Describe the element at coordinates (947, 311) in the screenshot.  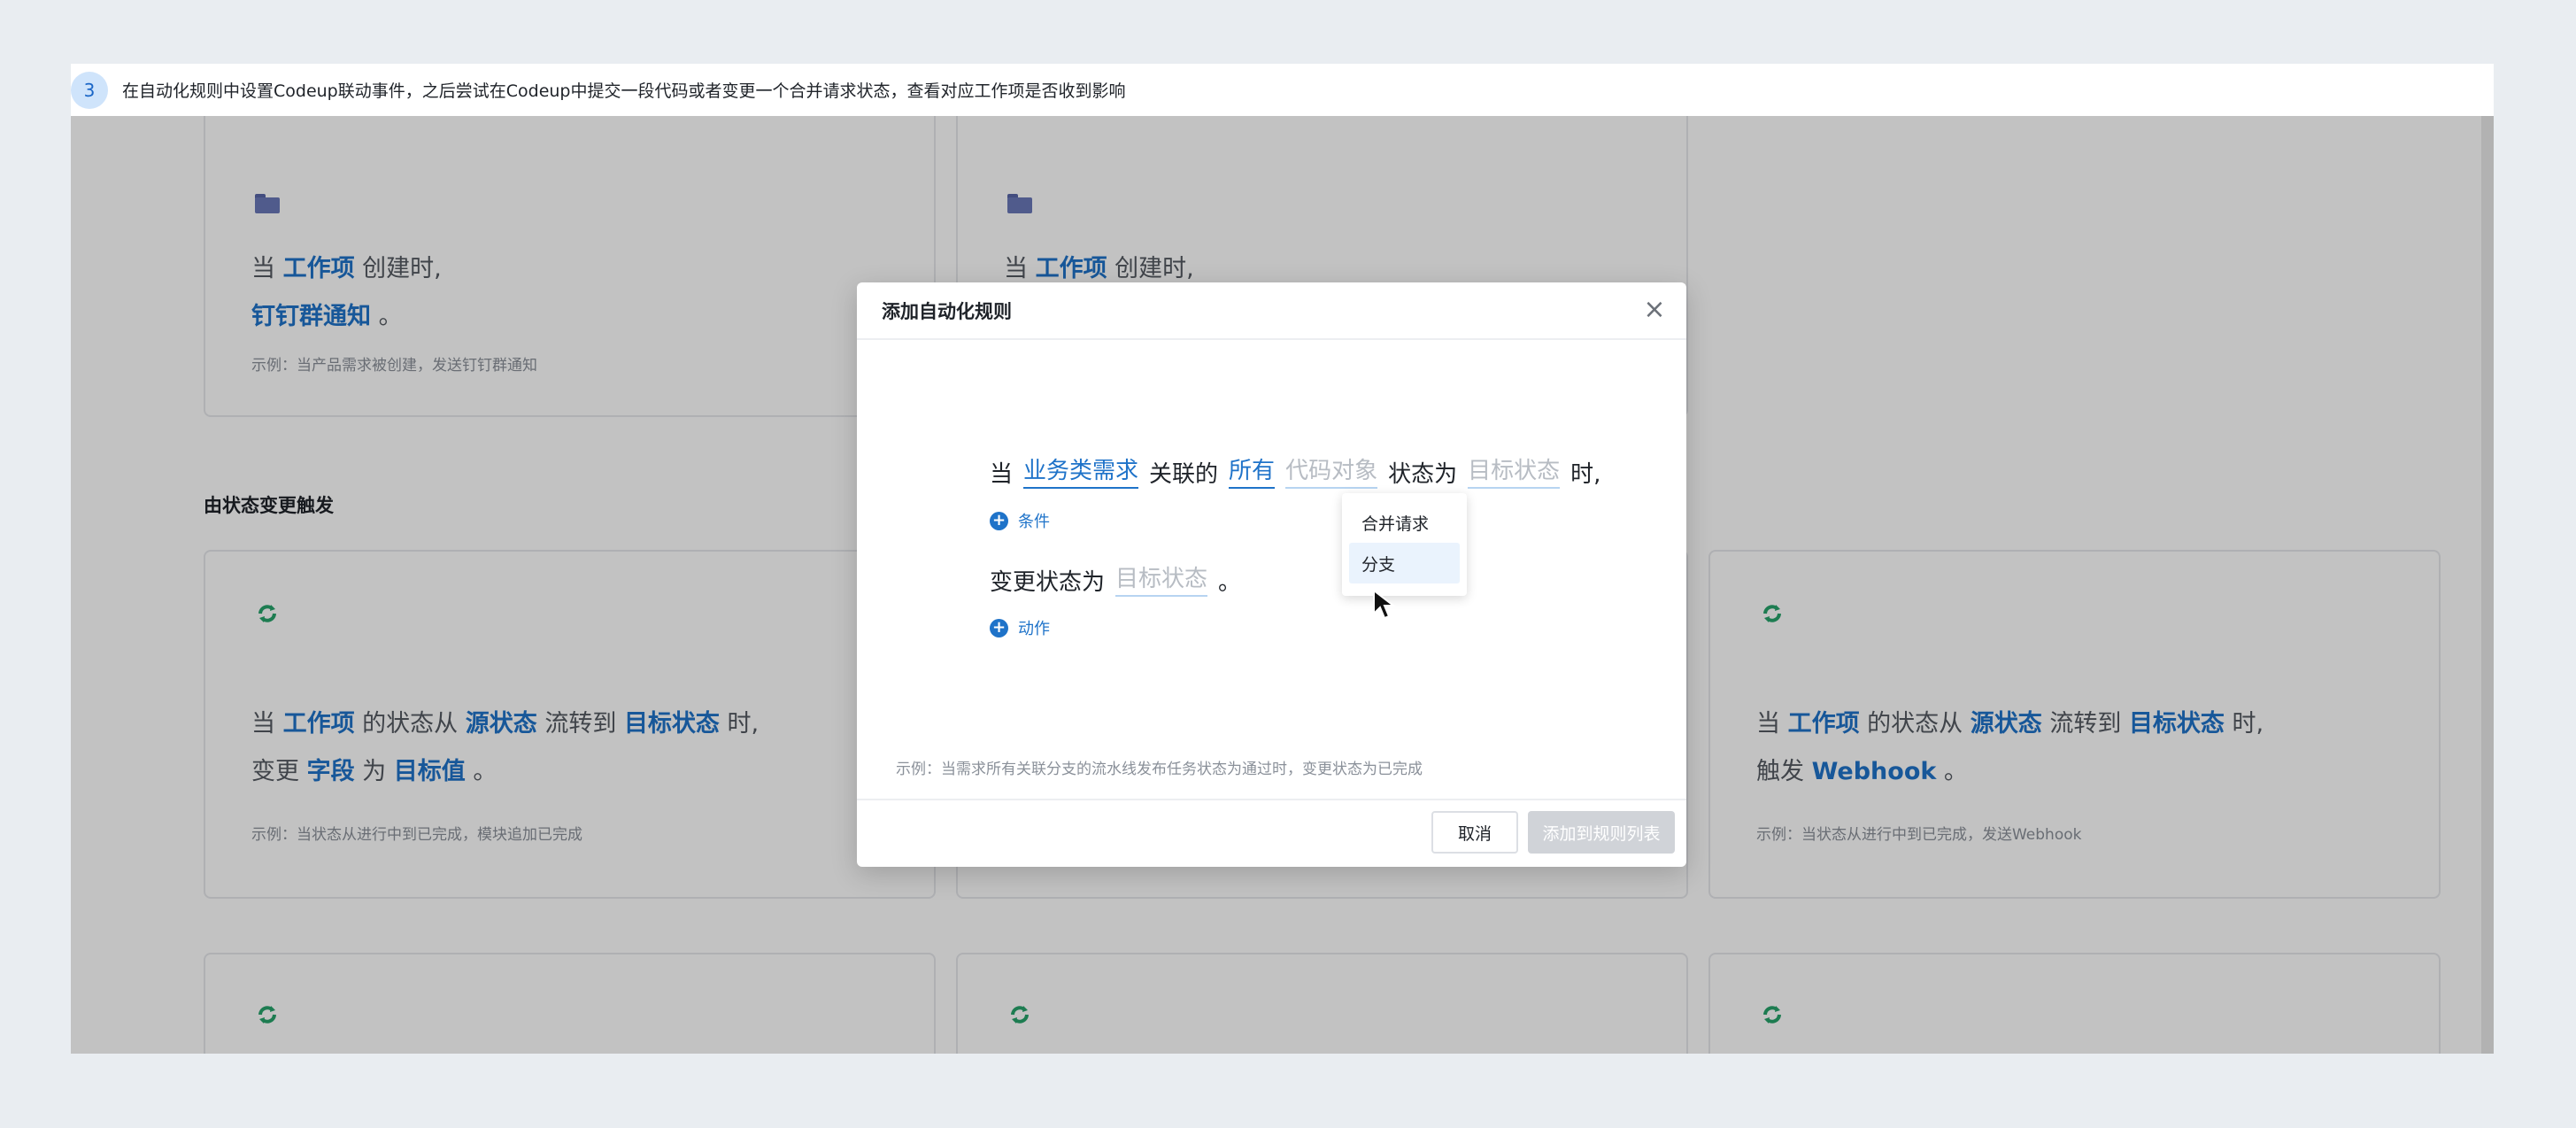
I see `dialog-title: 添加自动化规则` at that location.